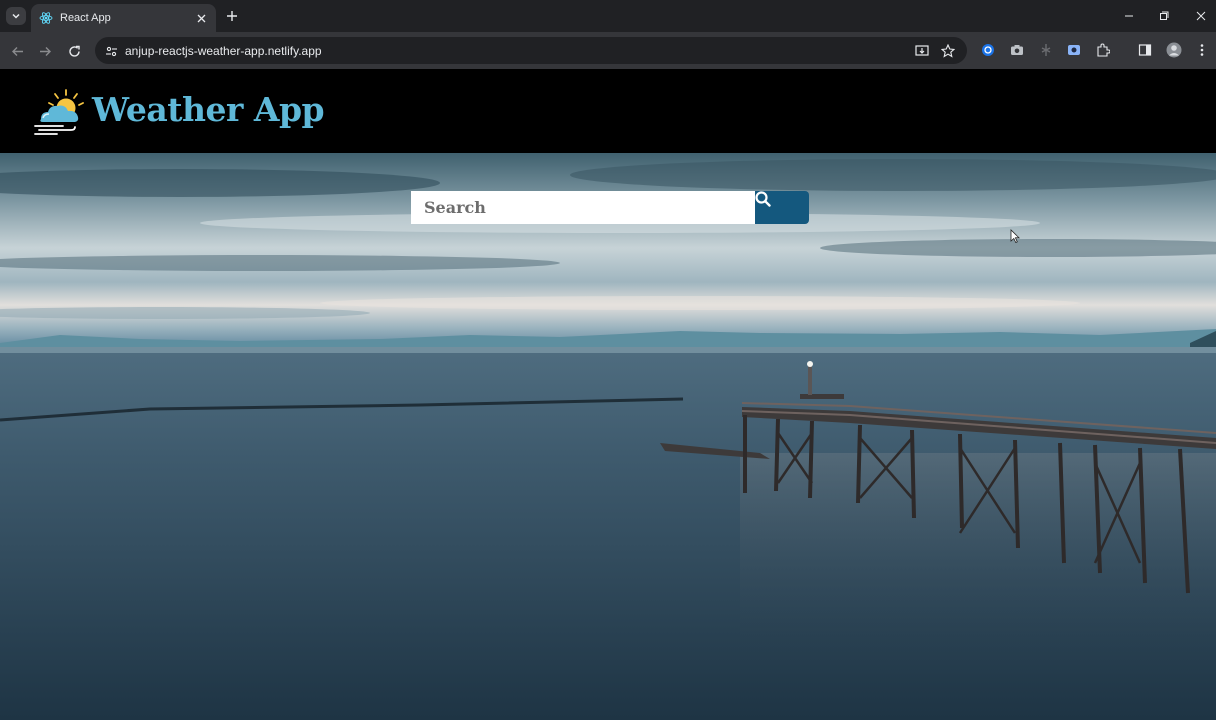 This screenshot has height=720, width=1216. What do you see at coordinates (763, 199) in the screenshot?
I see `search-icon` at bounding box center [763, 199].